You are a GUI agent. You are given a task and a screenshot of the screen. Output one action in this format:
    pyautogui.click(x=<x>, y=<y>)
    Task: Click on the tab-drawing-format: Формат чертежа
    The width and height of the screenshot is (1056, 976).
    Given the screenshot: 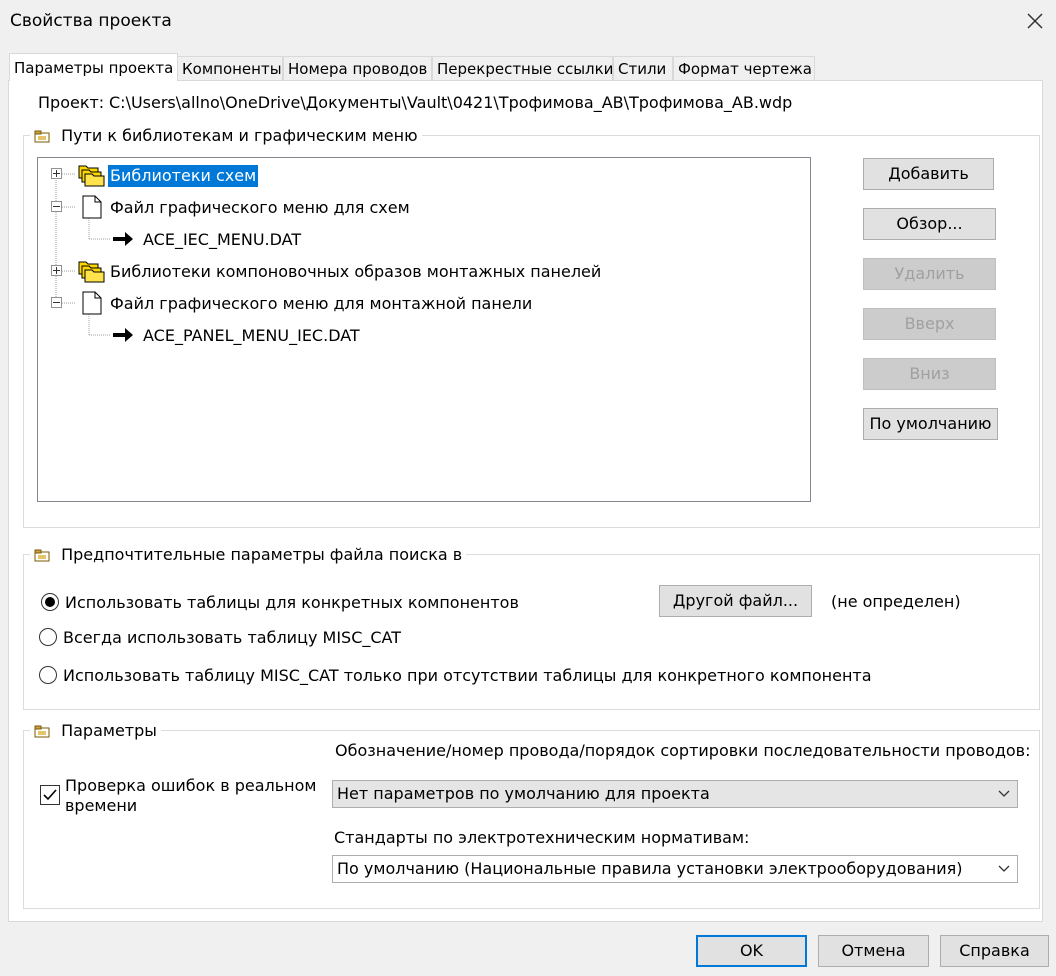 What is the action you would take?
    pyautogui.click(x=744, y=68)
    